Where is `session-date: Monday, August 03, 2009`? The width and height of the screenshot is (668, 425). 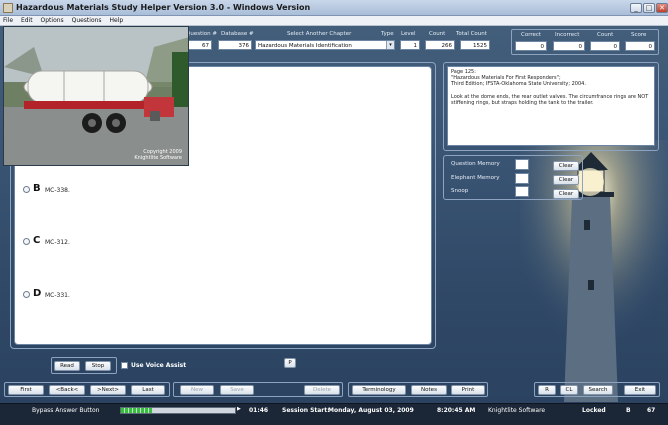
session-date: Monday, August 03, 2009 is located at coordinates (371, 410).